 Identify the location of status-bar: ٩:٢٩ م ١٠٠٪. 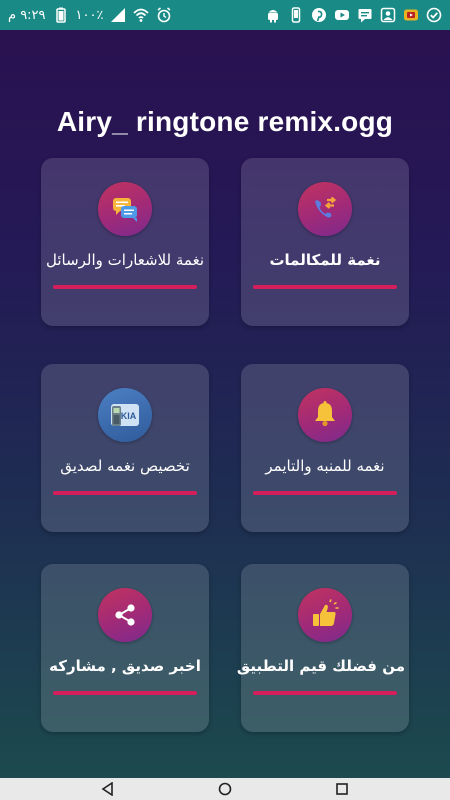
(225, 15).